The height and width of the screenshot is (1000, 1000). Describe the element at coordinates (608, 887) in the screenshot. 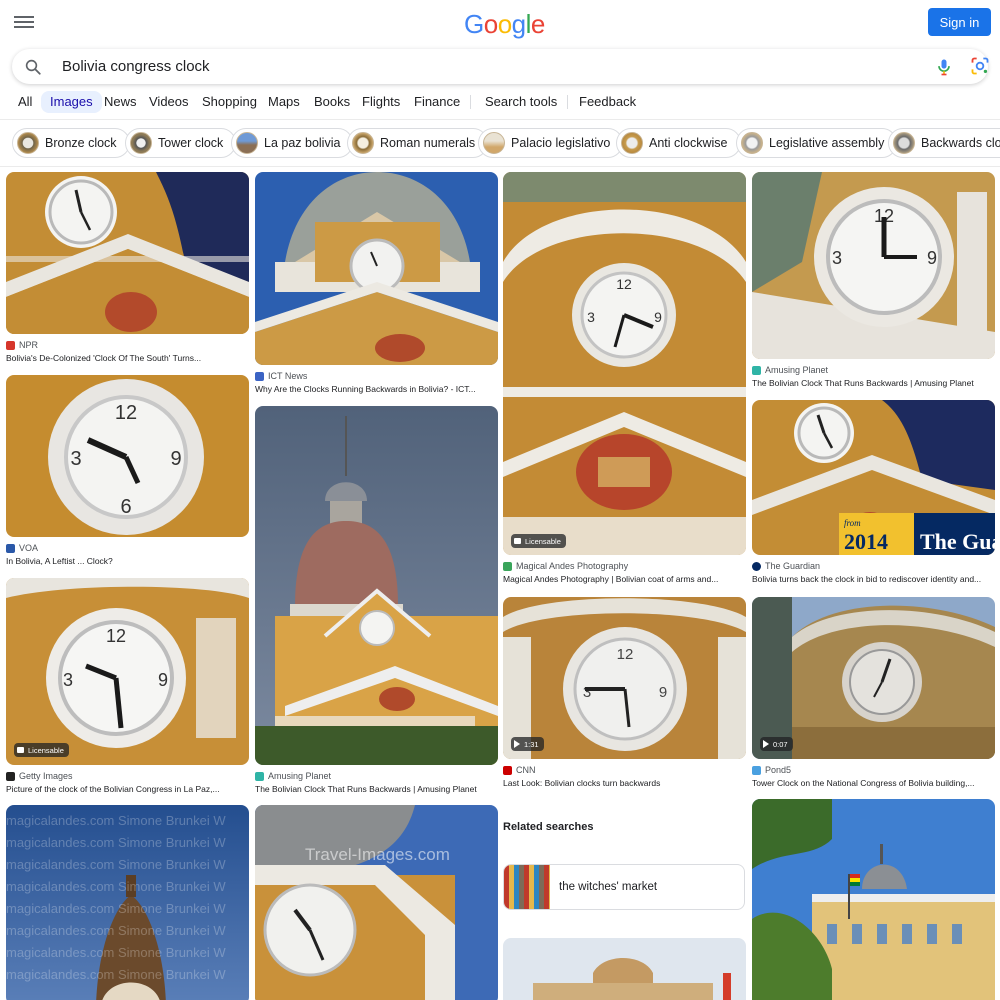

I see `related-search-label: the witches' market` at that location.